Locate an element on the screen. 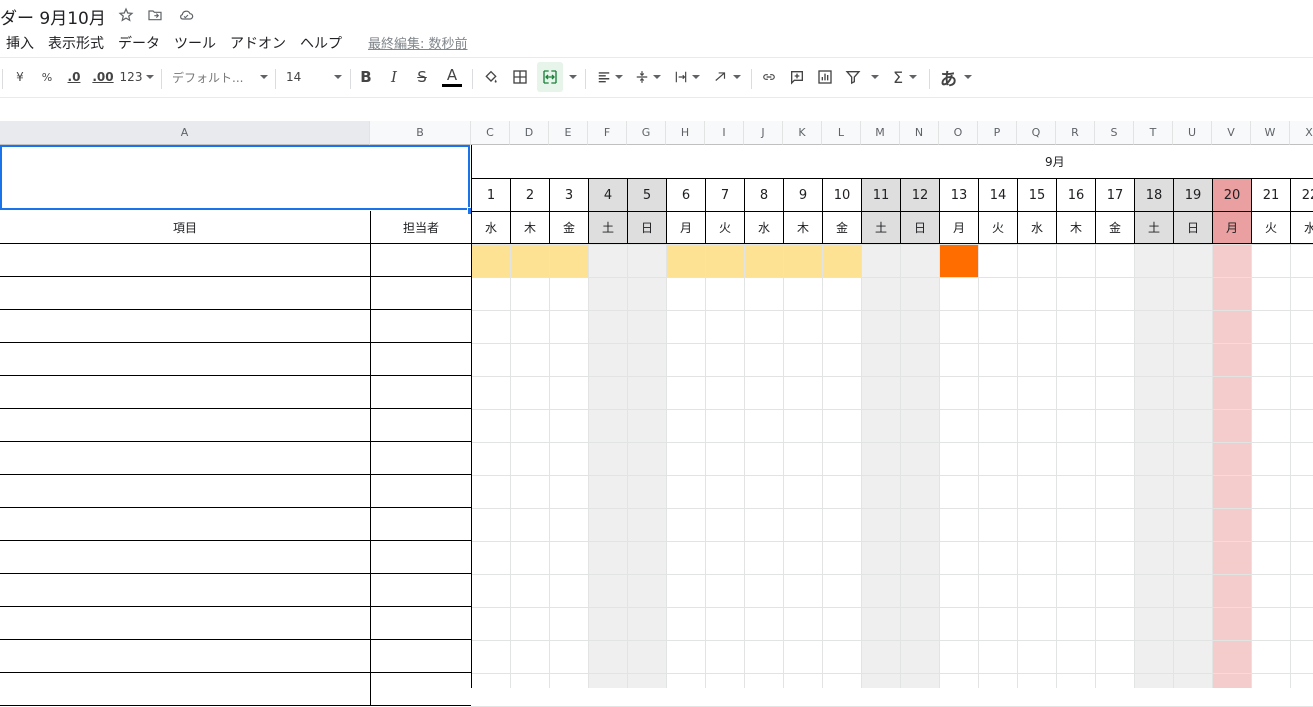 This screenshot has height=707, width=1313. day-number-cell: 5 is located at coordinates (646, 194).